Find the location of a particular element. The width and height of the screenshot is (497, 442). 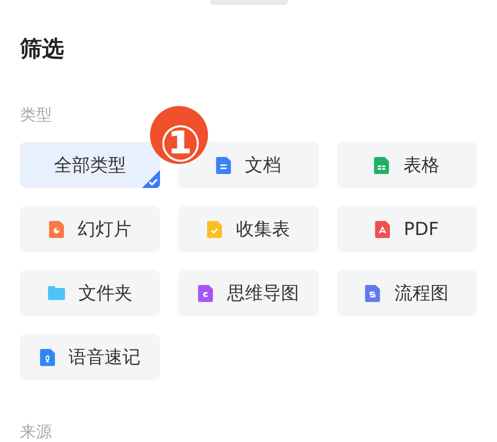

section-heading: 来源 is located at coordinates (36, 432).